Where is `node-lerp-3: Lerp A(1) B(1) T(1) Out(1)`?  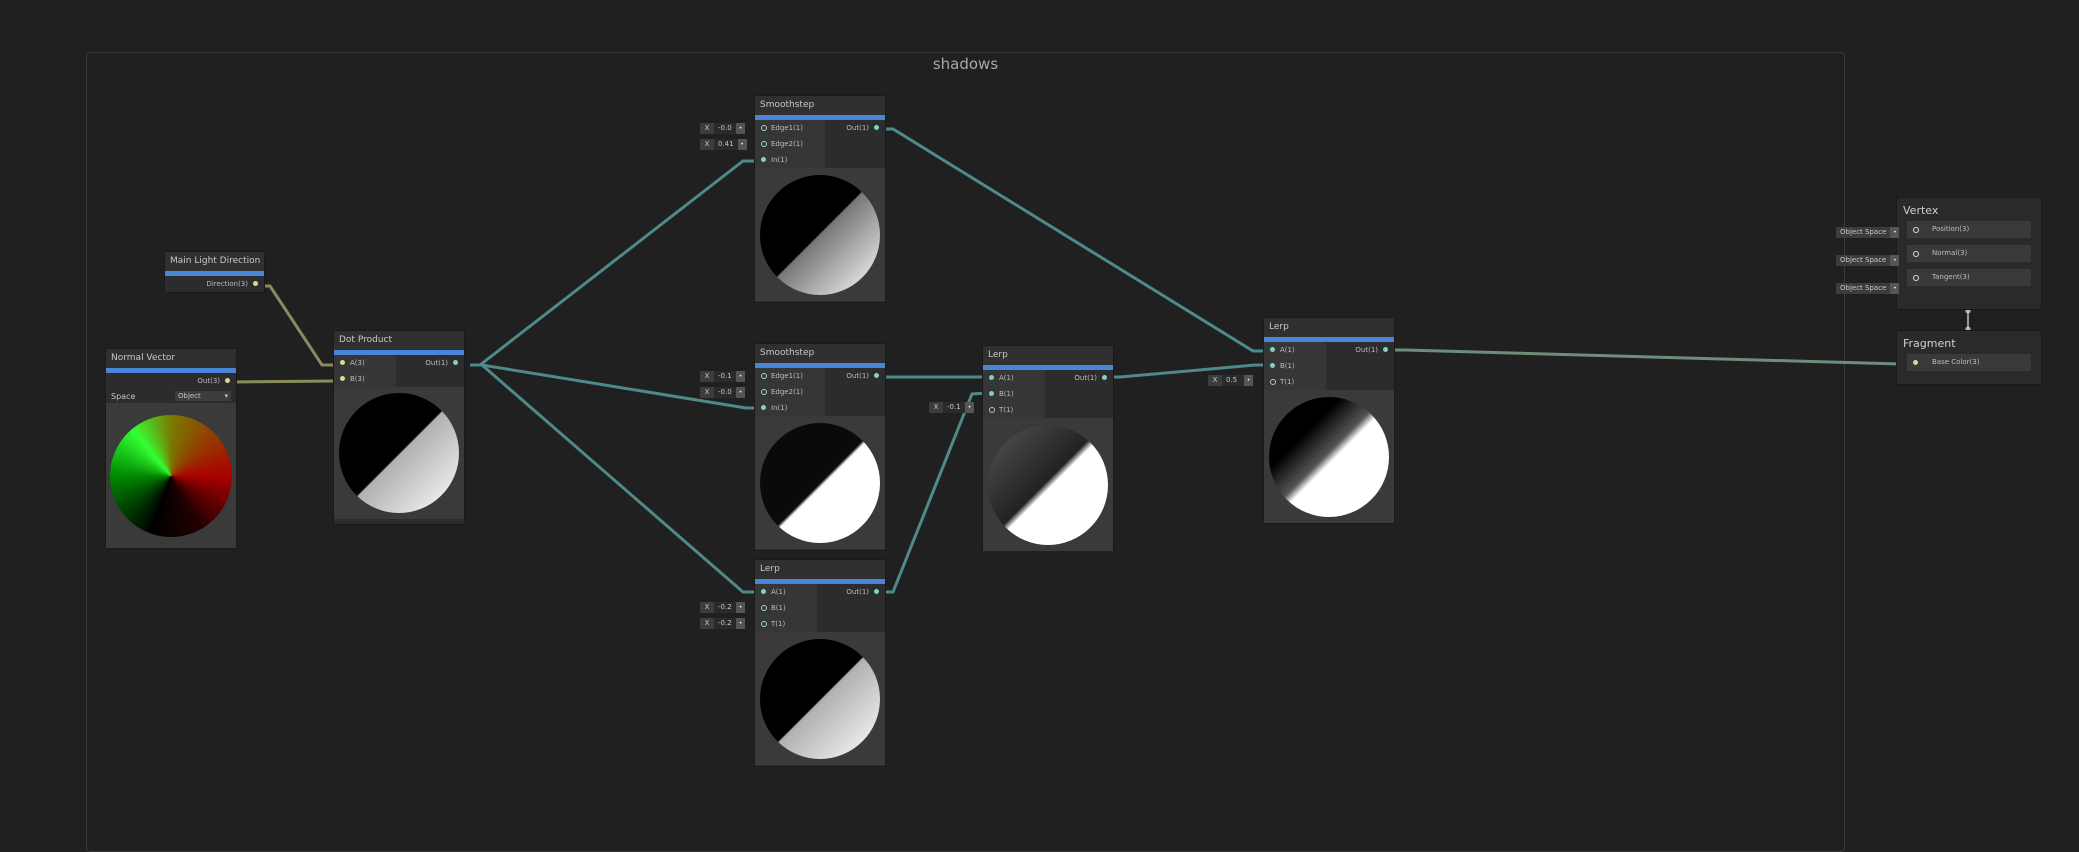
node-lerp-3: Lerp A(1) B(1) T(1) Out(1) is located at coordinates (1329, 420).